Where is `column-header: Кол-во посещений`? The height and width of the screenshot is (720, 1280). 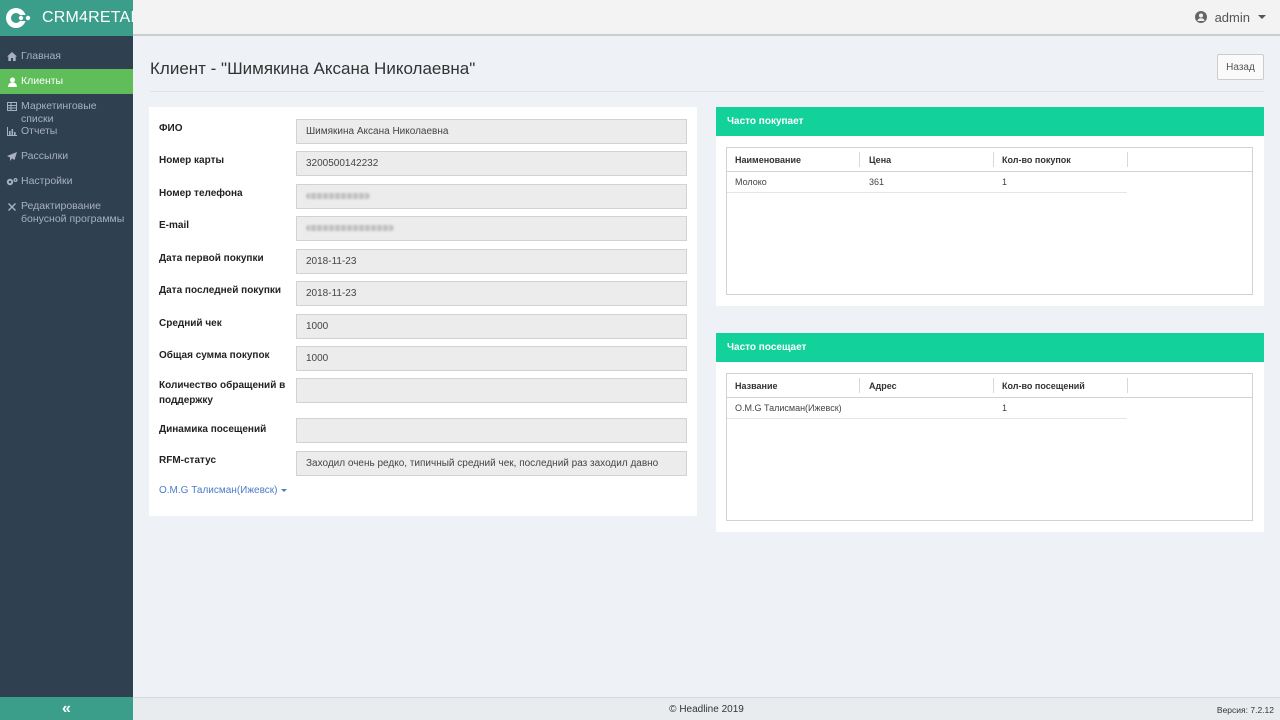
column-header: Кол-во посещений is located at coordinates (1061, 385).